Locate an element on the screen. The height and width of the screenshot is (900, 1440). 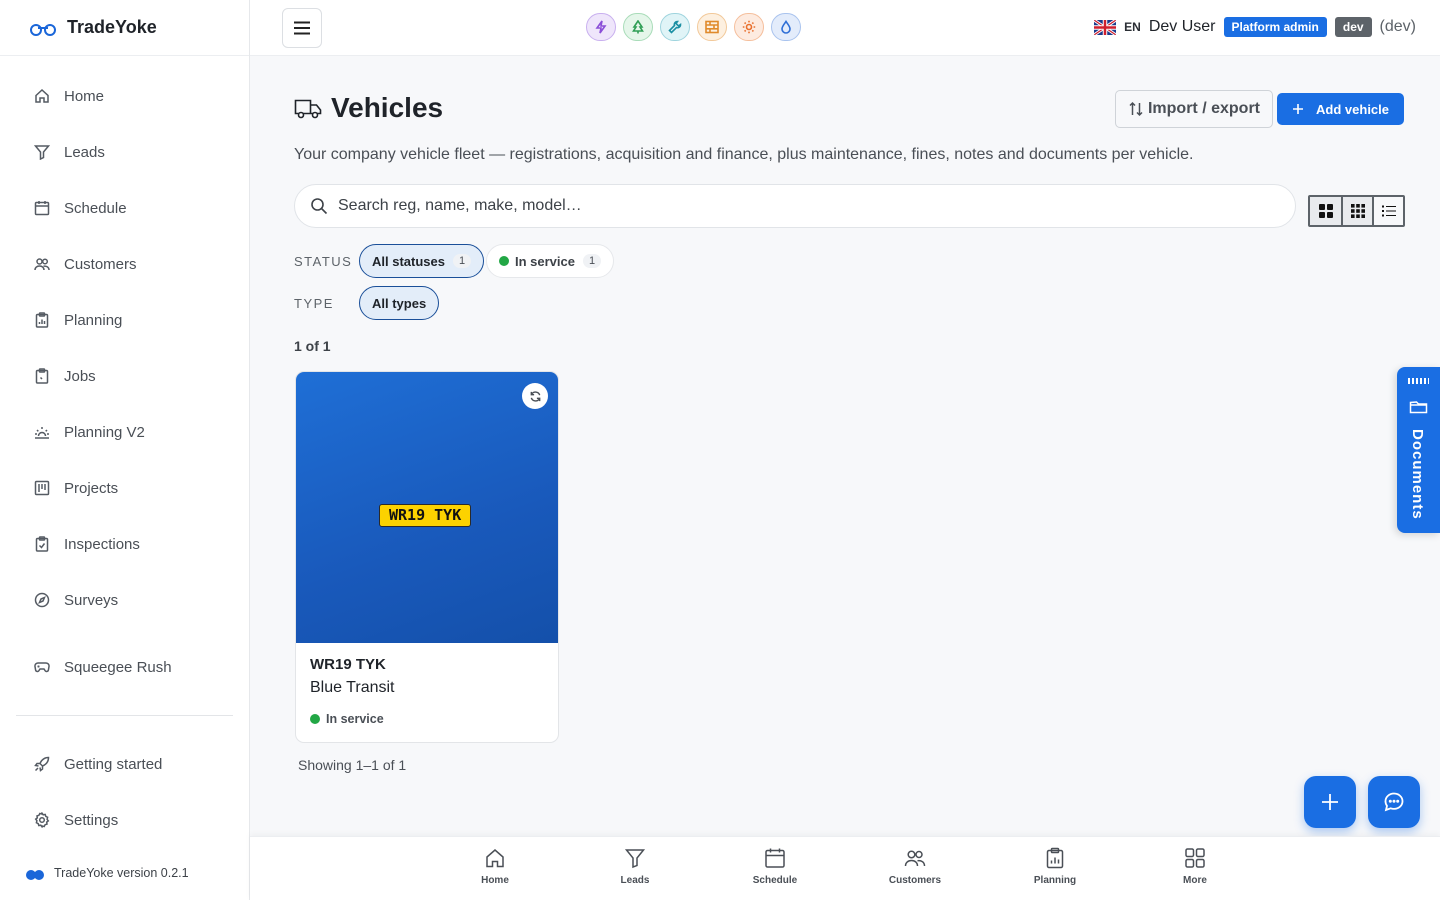
status-chip-in-service: In service 1 is located at coordinates (550, 261).